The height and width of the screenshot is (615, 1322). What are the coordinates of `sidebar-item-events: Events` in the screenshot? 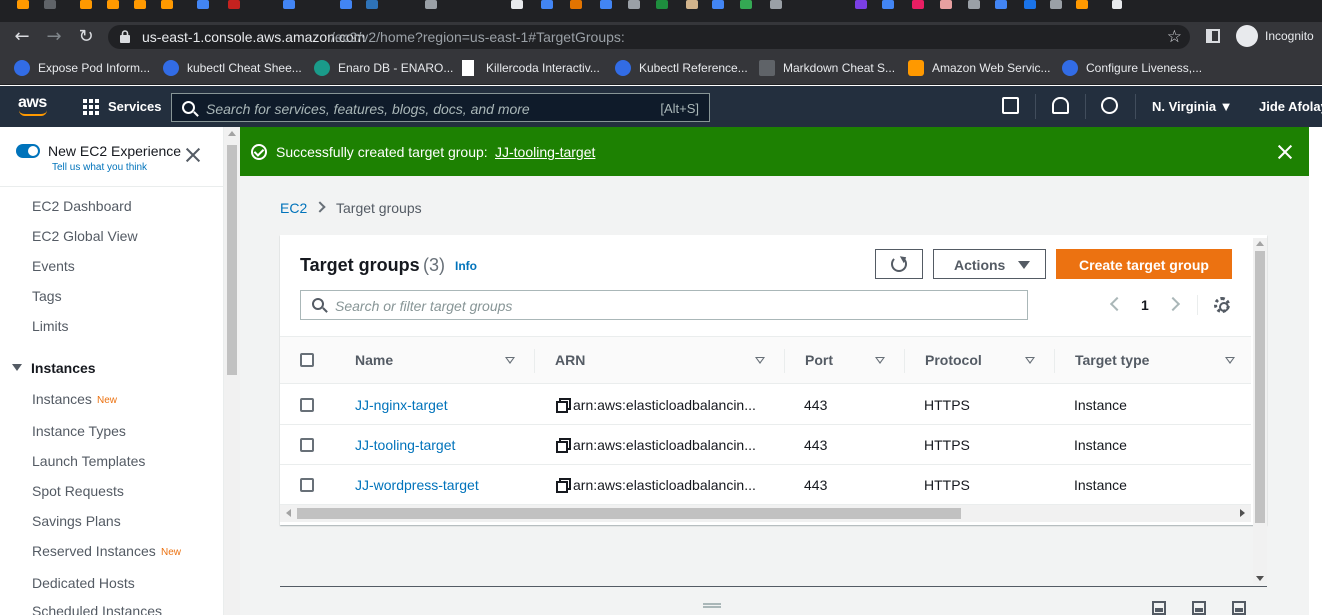 It's located at (53, 266).